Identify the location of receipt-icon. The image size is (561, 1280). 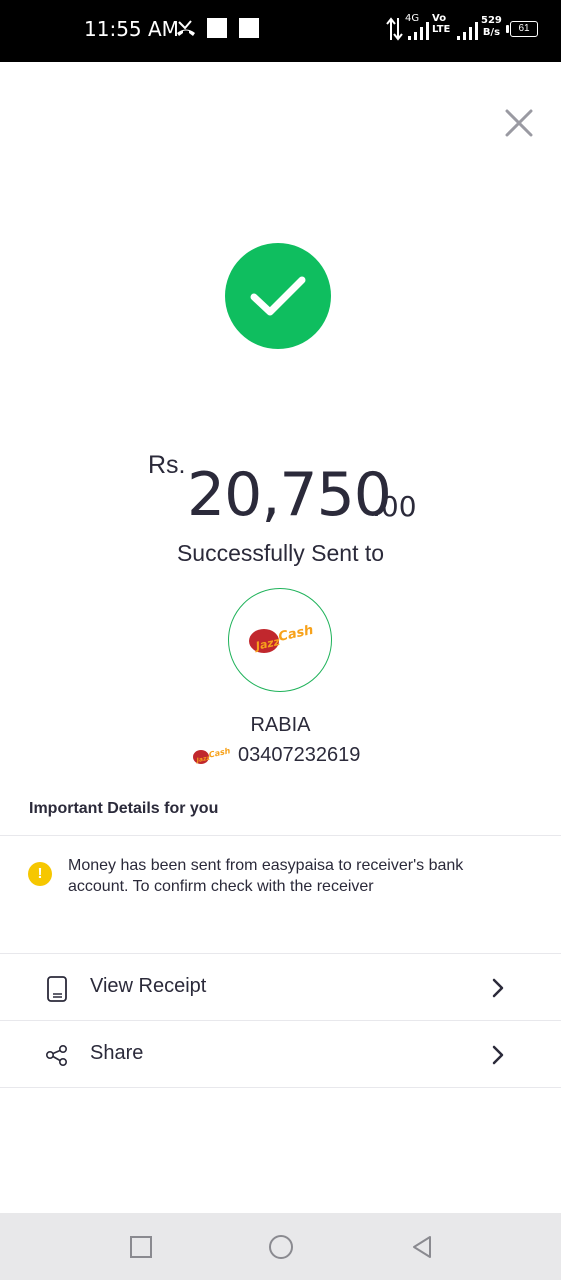
(57, 989).